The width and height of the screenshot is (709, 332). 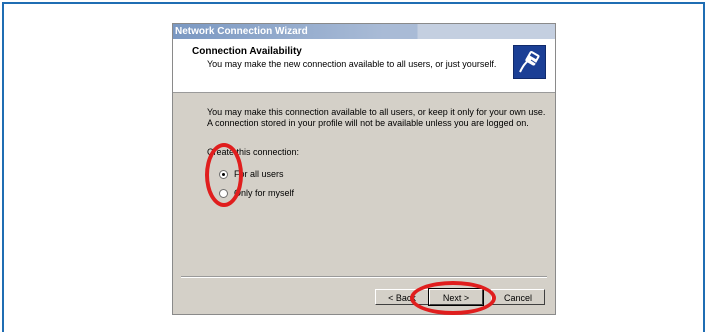 What do you see at coordinates (264, 193) in the screenshot?
I see `radio-label: Only for myself` at bounding box center [264, 193].